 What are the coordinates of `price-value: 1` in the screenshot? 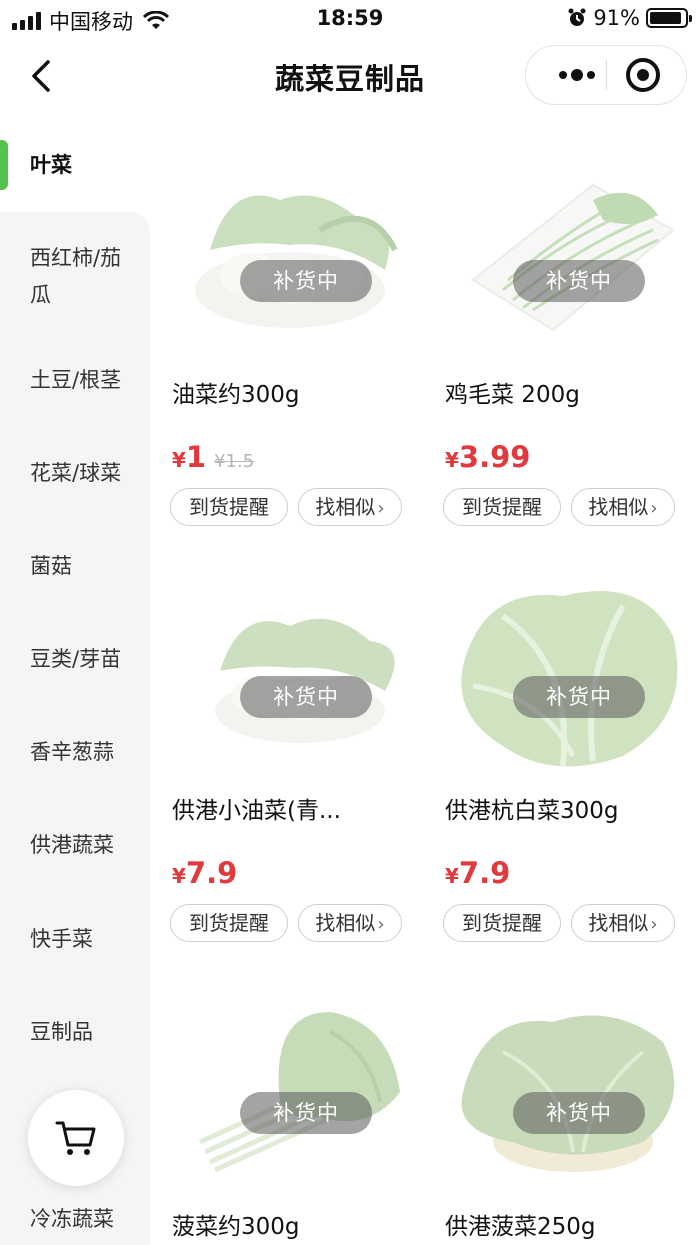 It's located at (196, 457).